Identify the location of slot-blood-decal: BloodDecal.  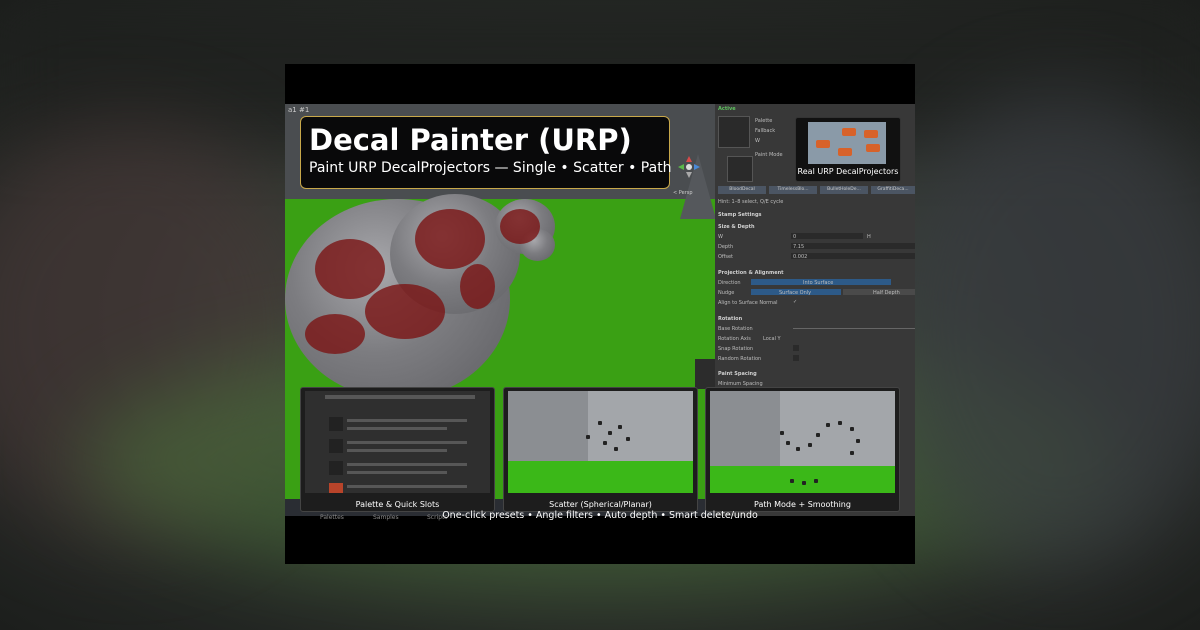
(742, 190).